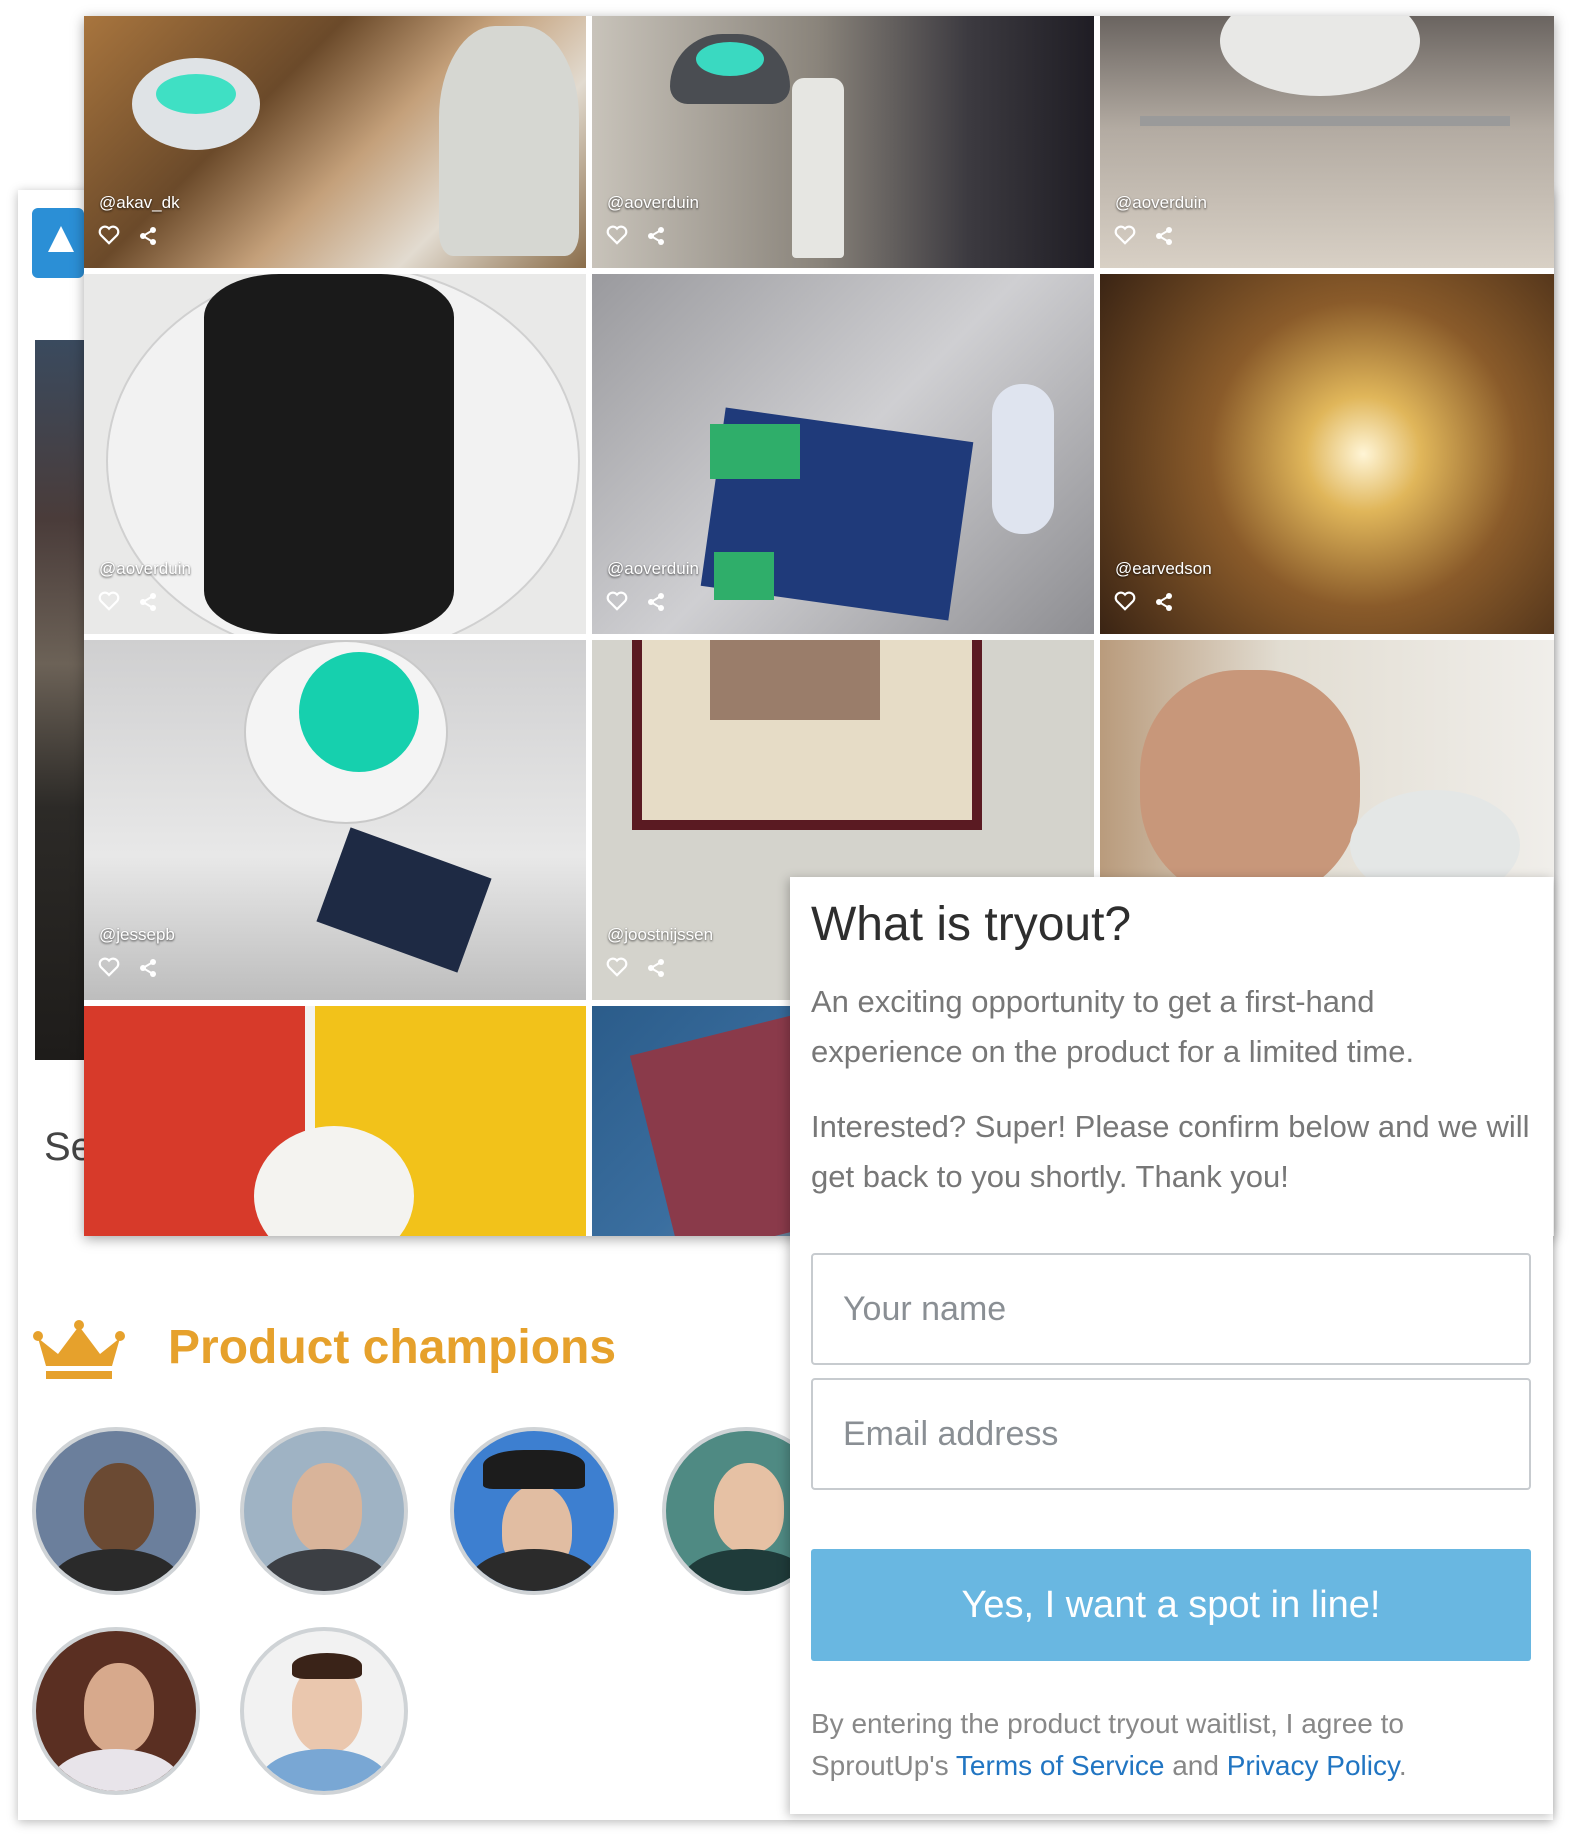  I want to click on app-logo, so click(58, 243).